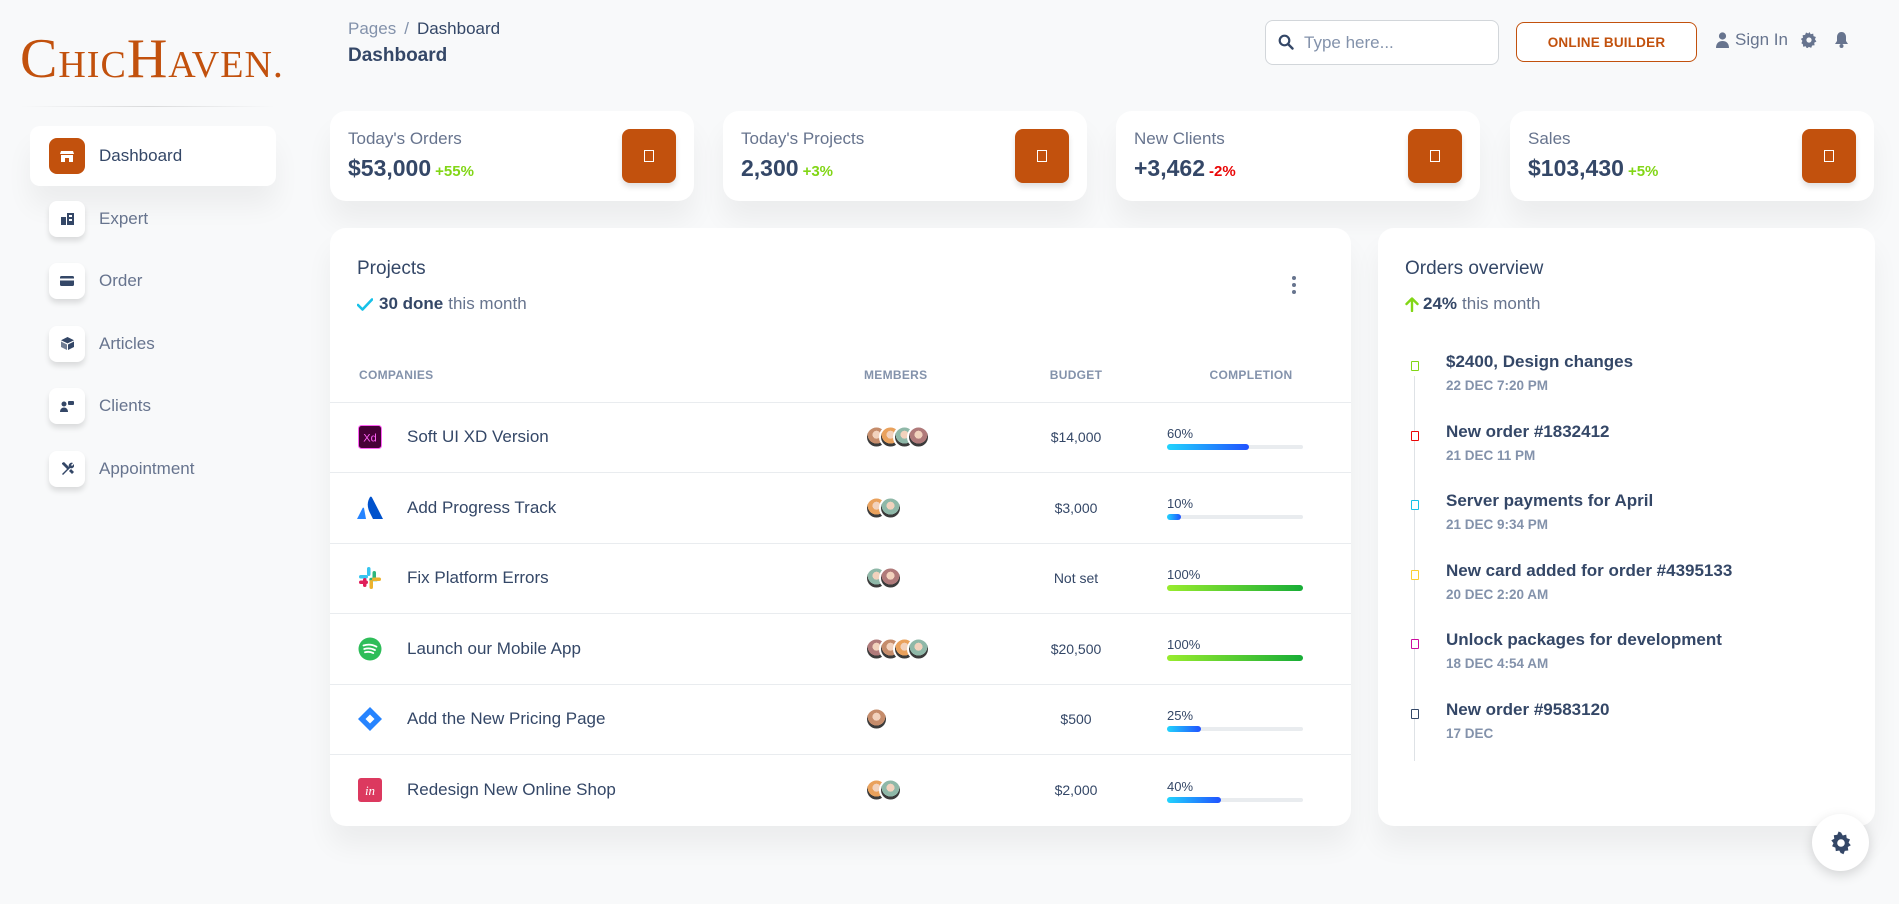 The height and width of the screenshot is (904, 1899). What do you see at coordinates (1399, 42) in the screenshot?
I see `search-input` at bounding box center [1399, 42].